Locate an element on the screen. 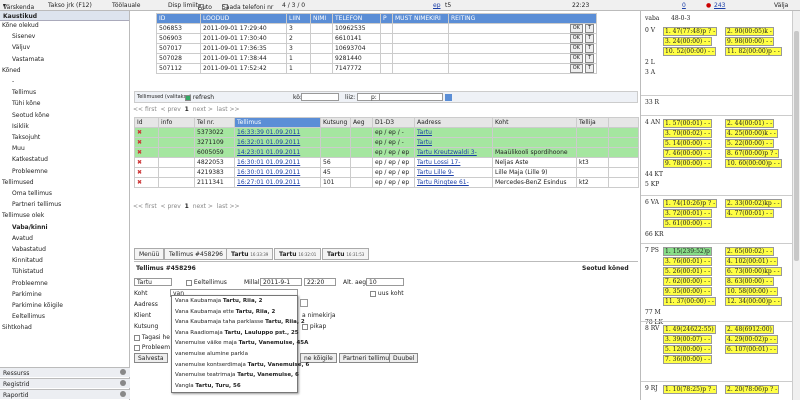  address-link: Tartu is located at coordinates (453, 142).